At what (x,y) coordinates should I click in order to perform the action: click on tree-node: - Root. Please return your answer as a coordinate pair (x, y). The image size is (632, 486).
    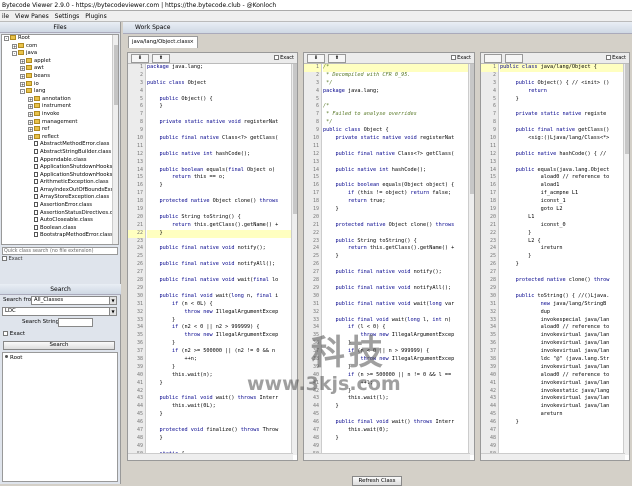
    Looking at the image, I should click on (60, 39).